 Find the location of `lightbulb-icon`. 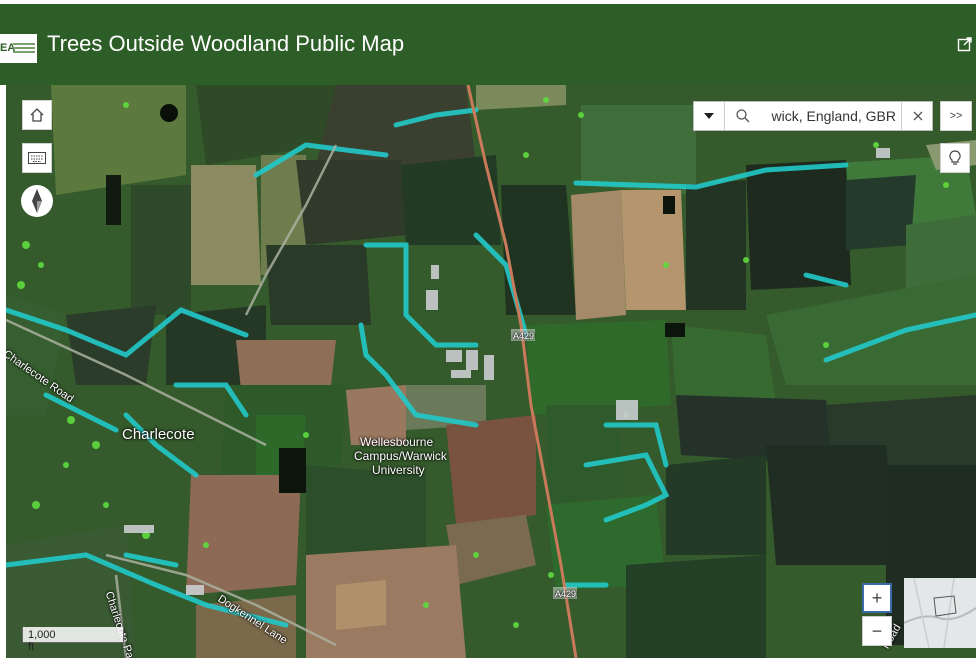

lightbulb-icon is located at coordinates (955, 157).